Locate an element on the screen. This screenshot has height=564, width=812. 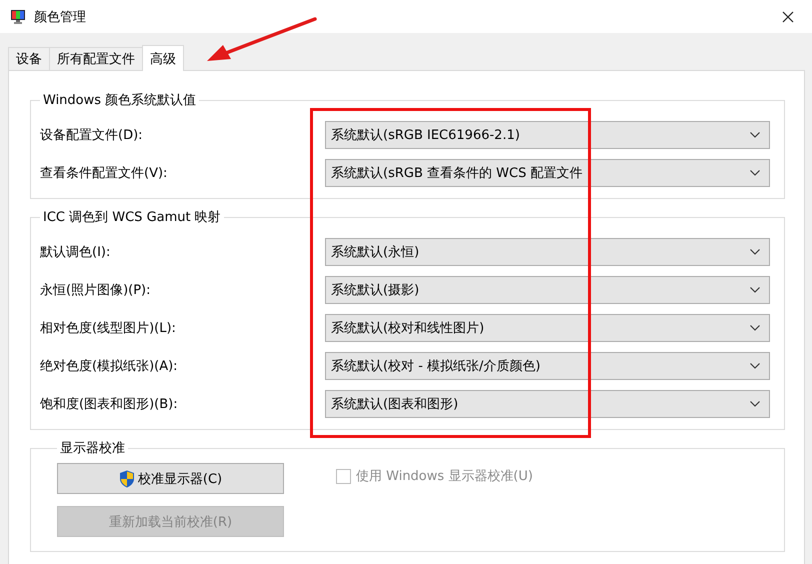
dropdown: 系统默认(sRGB 查看条件的 WCS 配置文件 is located at coordinates (547, 173).